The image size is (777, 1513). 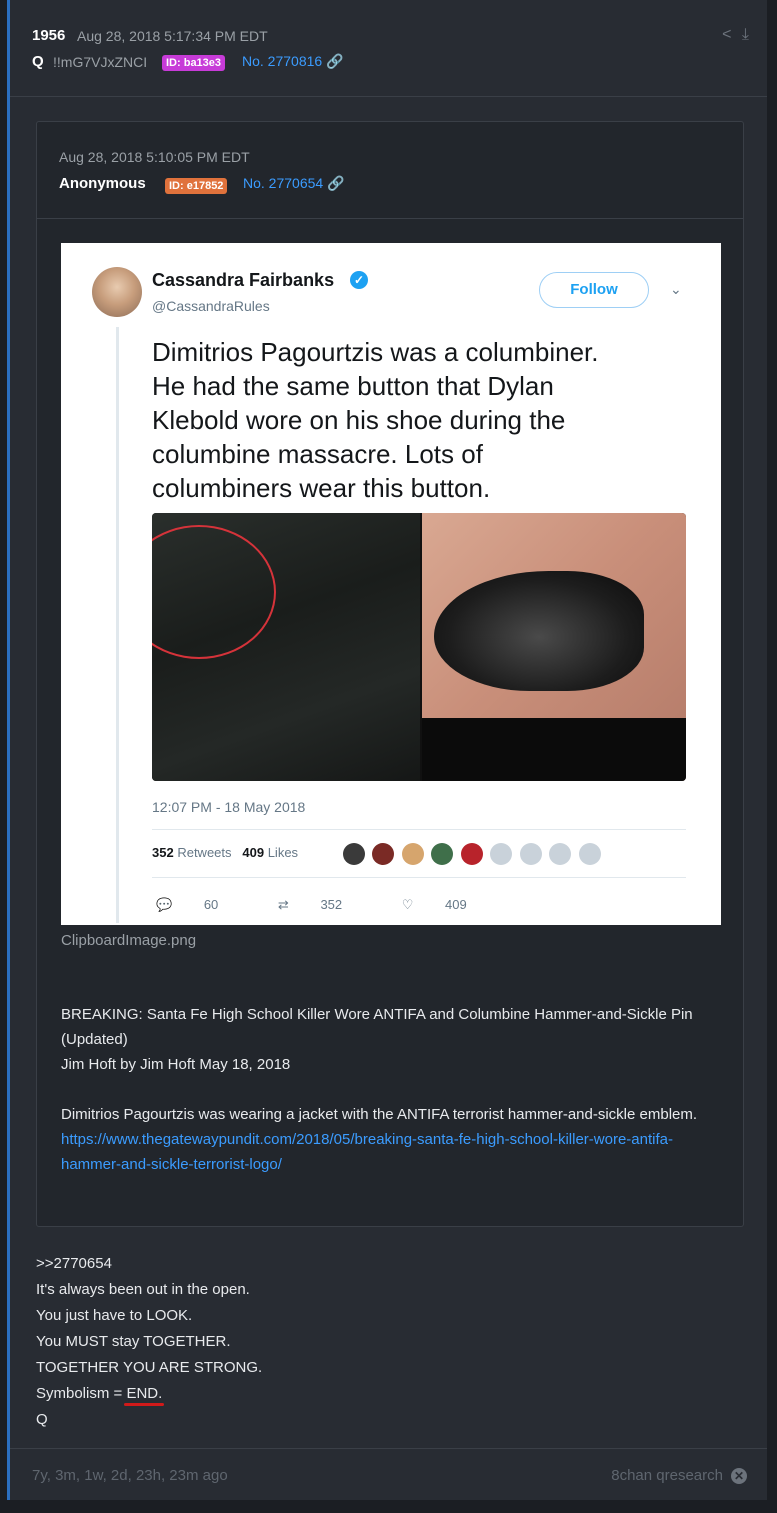 What do you see at coordinates (359, 280) in the screenshot?
I see `verified-icon: ✓` at bounding box center [359, 280].